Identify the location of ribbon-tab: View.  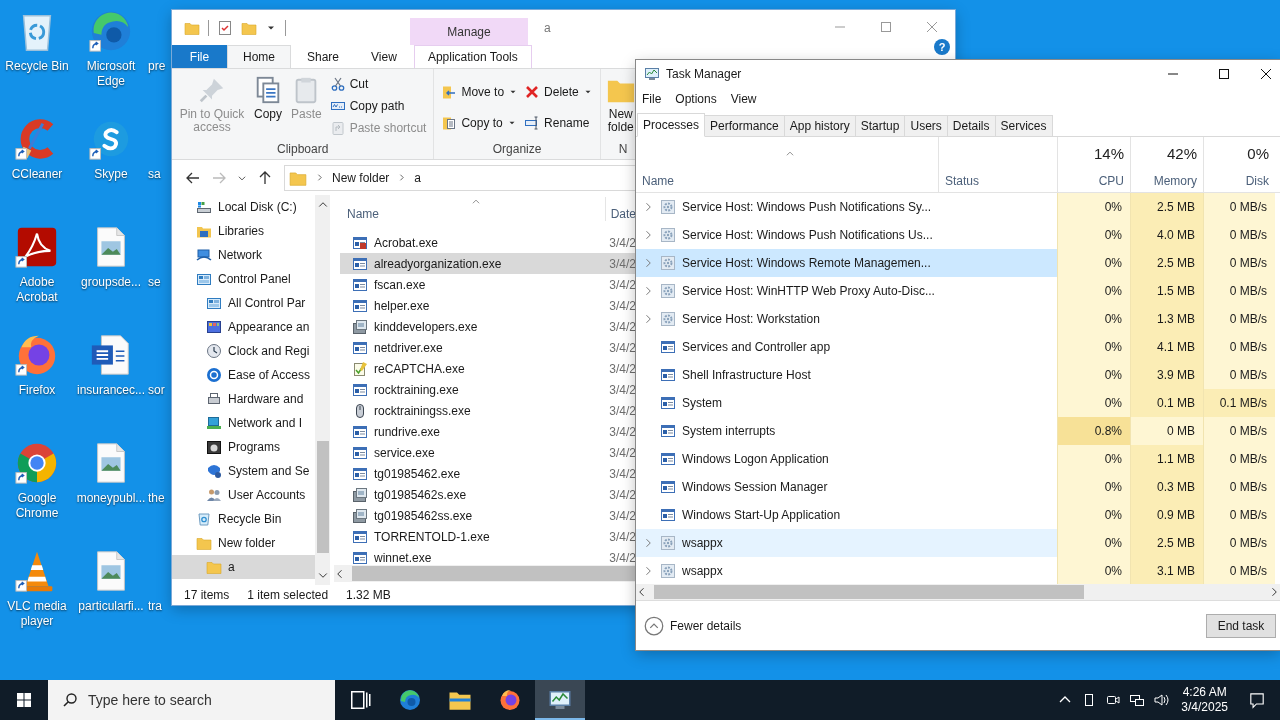
(384, 56).